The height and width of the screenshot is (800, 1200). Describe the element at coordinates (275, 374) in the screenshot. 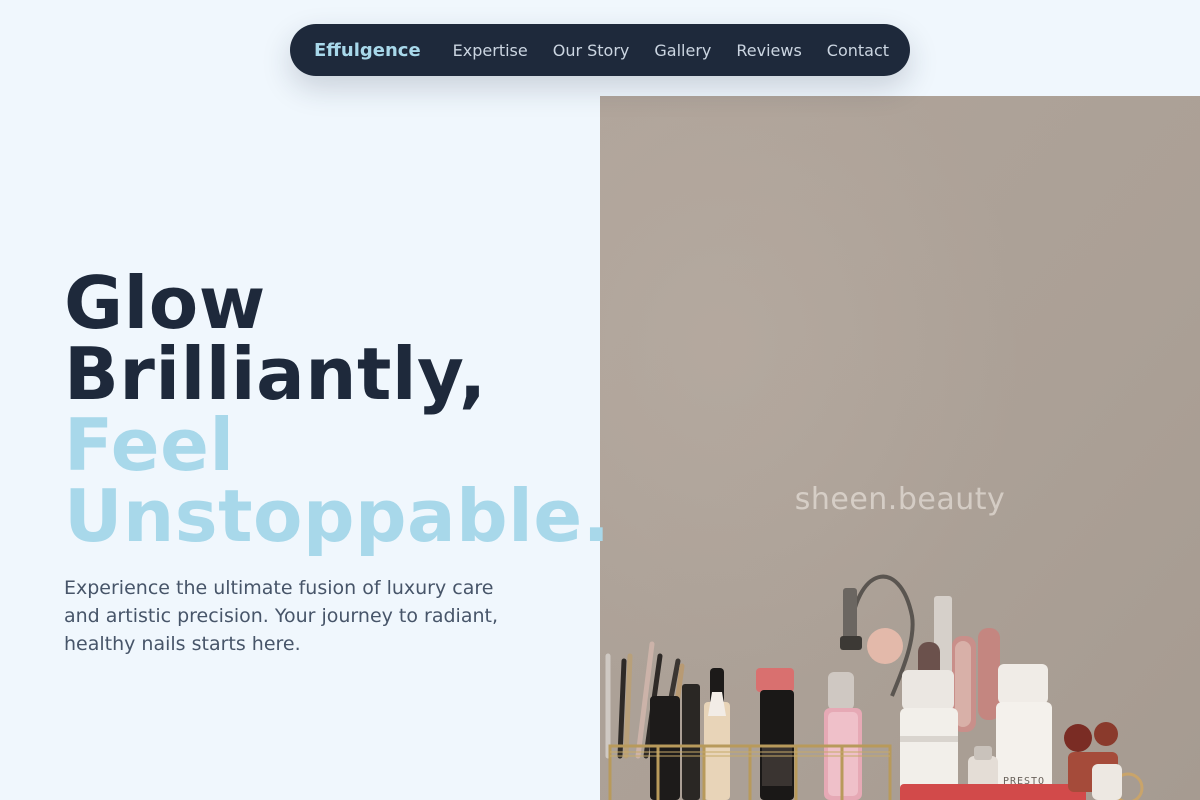

I see `headline-line-2: Brilliantly,` at that location.